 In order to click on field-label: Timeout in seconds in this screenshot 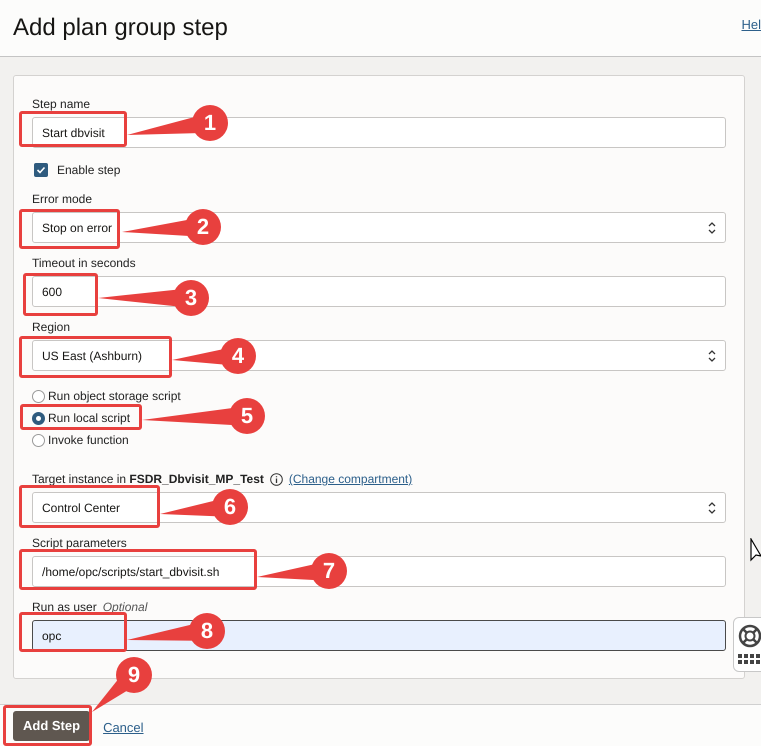, I will do `click(84, 263)`.